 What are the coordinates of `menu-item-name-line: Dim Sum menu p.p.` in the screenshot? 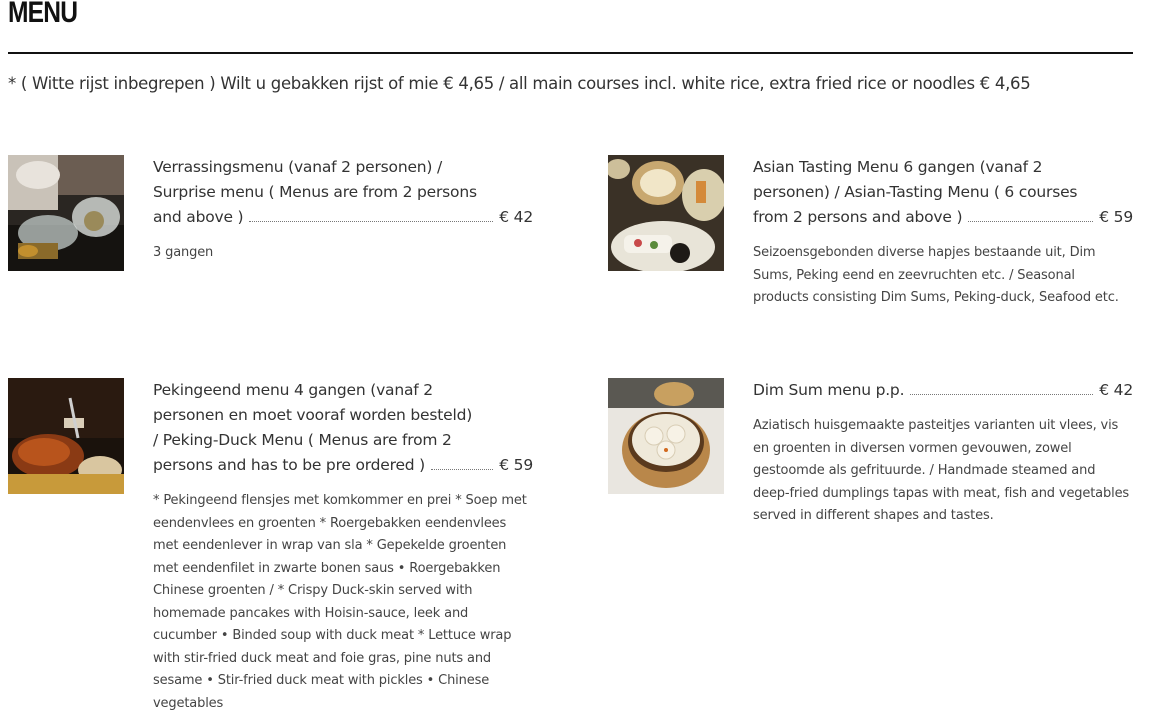 It's located at (829, 390).